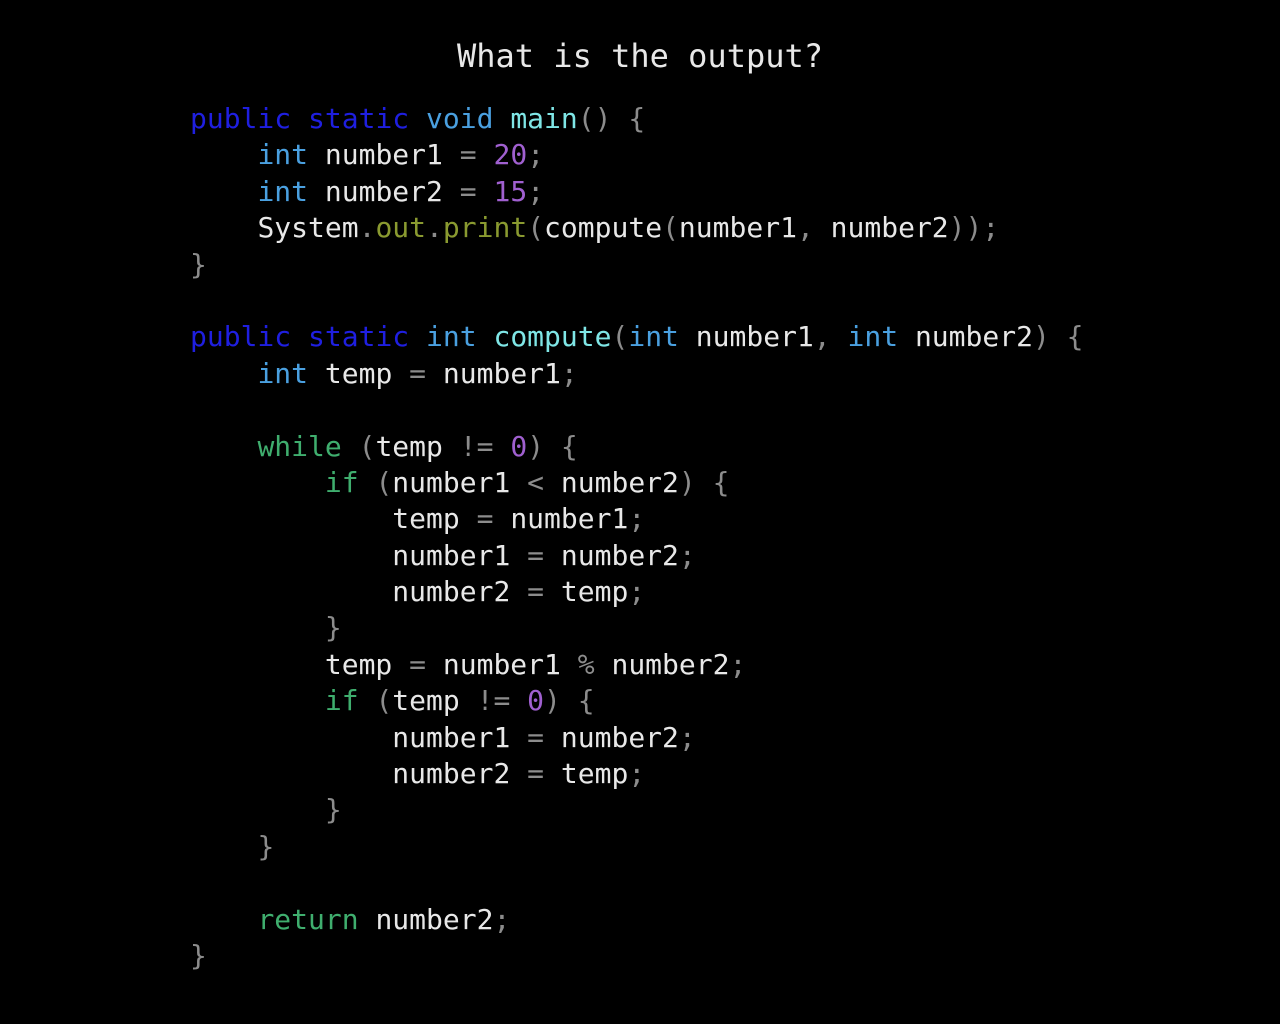 Image resolution: width=1280 pixels, height=1024 pixels. What do you see at coordinates (552, 337) in the screenshot?
I see `code-token-func: compute` at bounding box center [552, 337].